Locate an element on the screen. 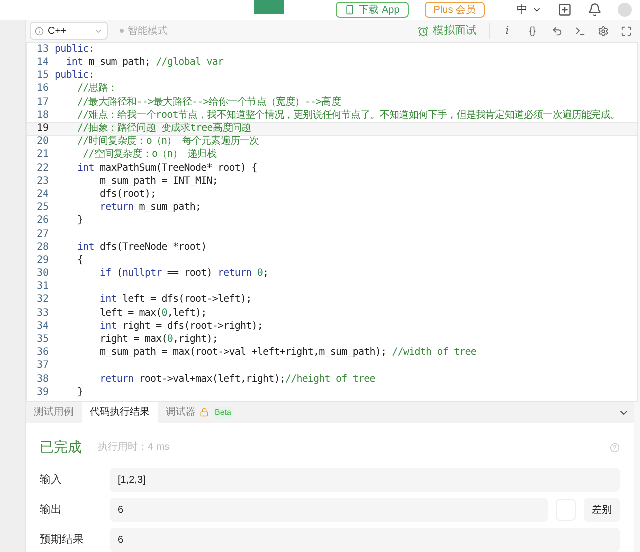 This screenshot has width=640, height=552. line-number: 24 is located at coordinates (43, 194).